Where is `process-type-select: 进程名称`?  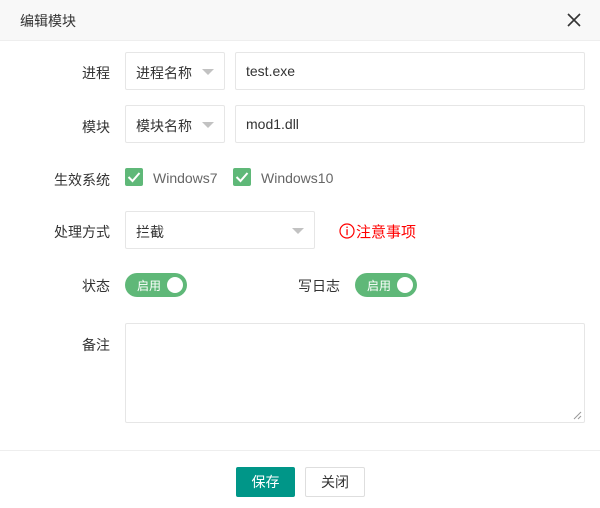 process-type-select: 进程名称 is located at coordinates (175, 71).